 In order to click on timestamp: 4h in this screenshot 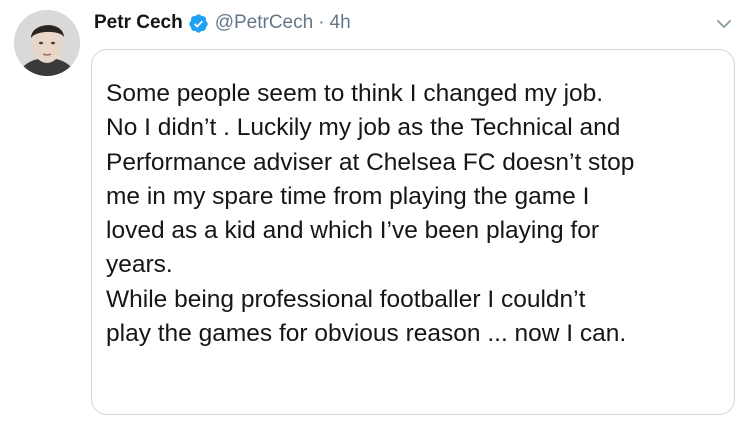, I will do `click(340, 23)`.